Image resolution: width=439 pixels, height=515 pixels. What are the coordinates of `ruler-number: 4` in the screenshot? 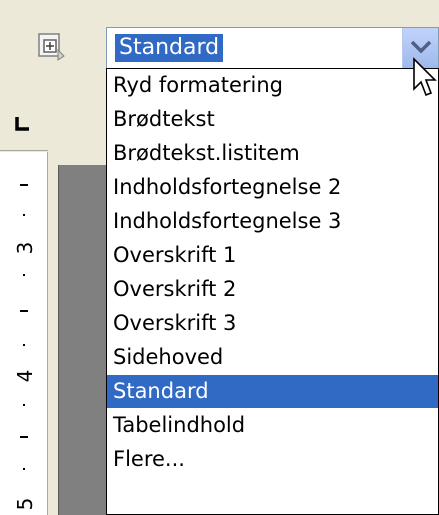 It's located at (25, 376).